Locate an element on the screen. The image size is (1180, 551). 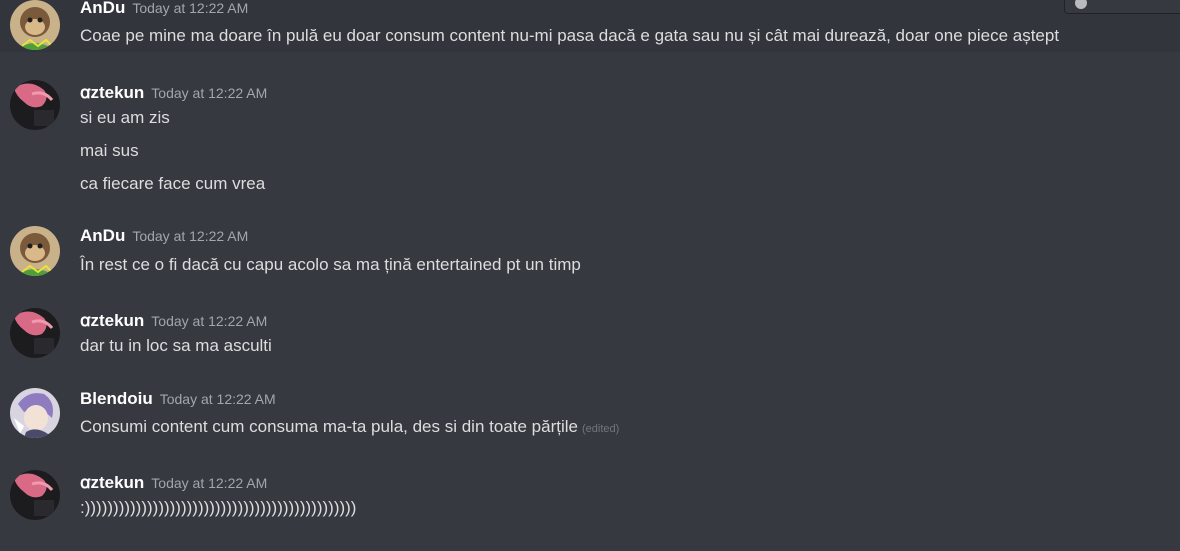
add-reaction-icon is located at coordinates (1081, 4).